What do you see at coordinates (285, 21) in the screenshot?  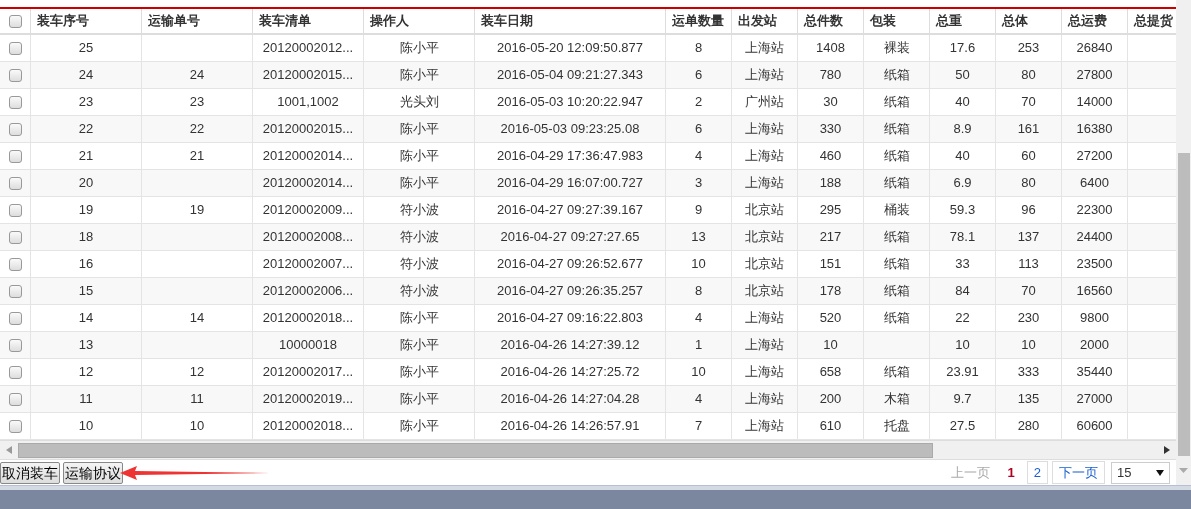 I see `column-header: 装车清单` at bounding box center [285, 21].